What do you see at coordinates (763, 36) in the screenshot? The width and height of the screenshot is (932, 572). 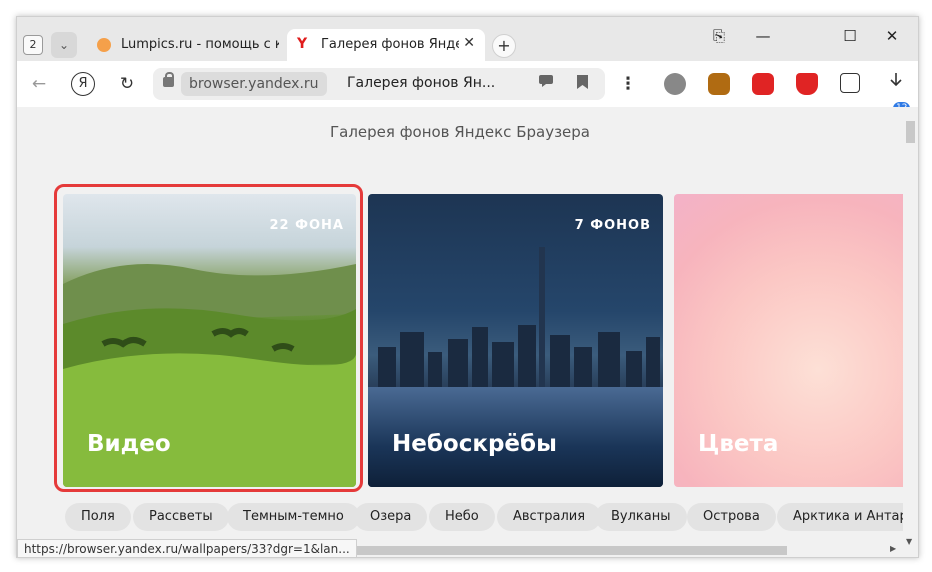 I see `minimize-button: —` at bounding box center [763, 36].